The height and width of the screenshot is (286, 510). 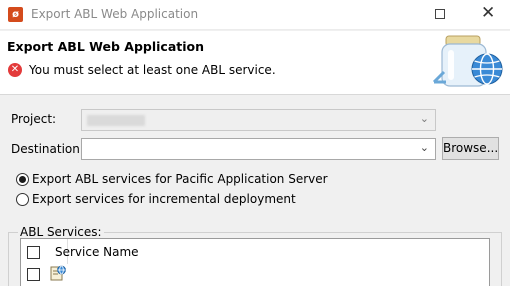 What do you see at coordinates (97, 252) in the screenshot?
I see `service-name-header: Service Name` at bounding box center [97, 252].